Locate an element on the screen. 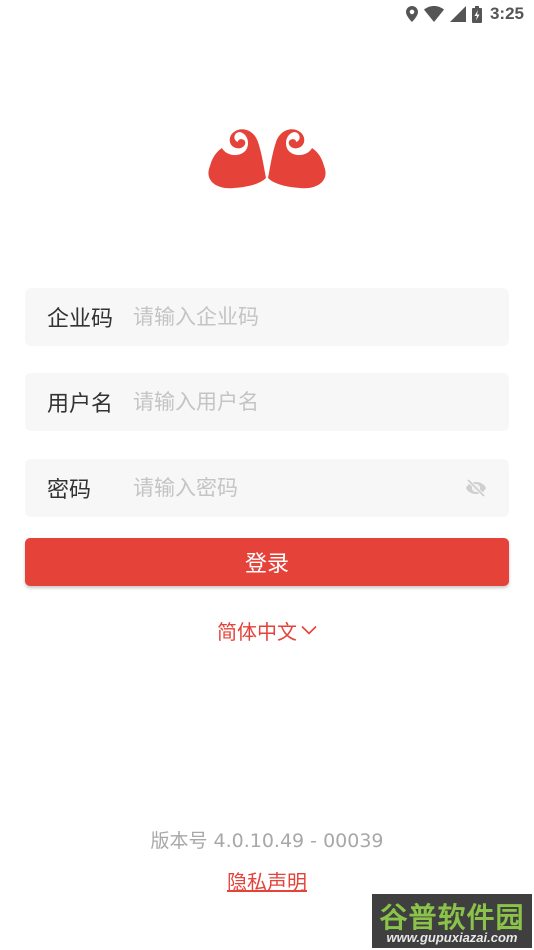 The height and width of the screenshot is (950, 534). company-code-label: 企业码 is located at coordinates (80, 319).